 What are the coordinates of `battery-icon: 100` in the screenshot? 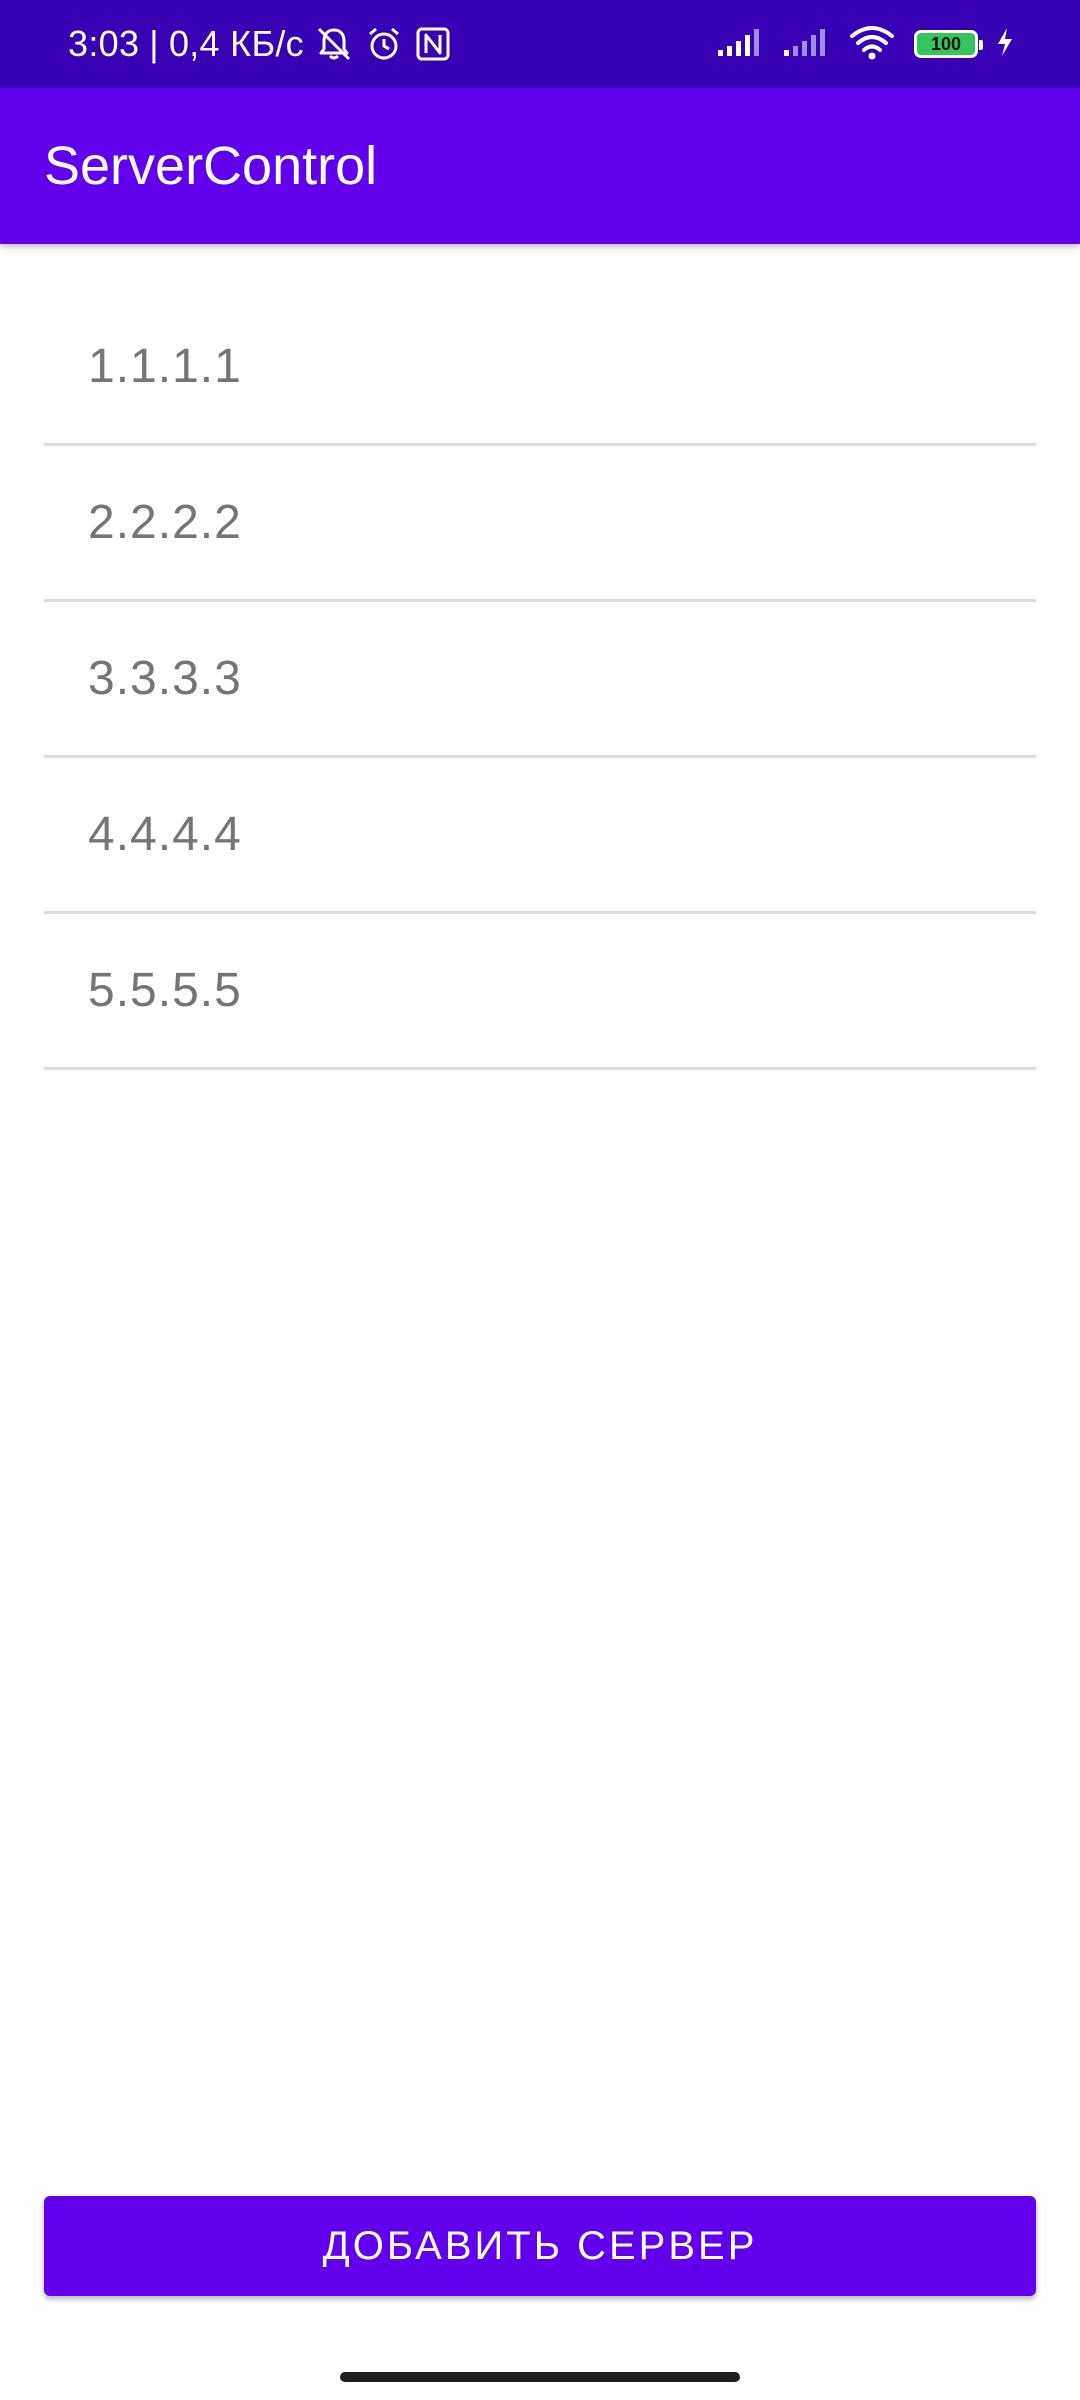 It's located at (948, 44).